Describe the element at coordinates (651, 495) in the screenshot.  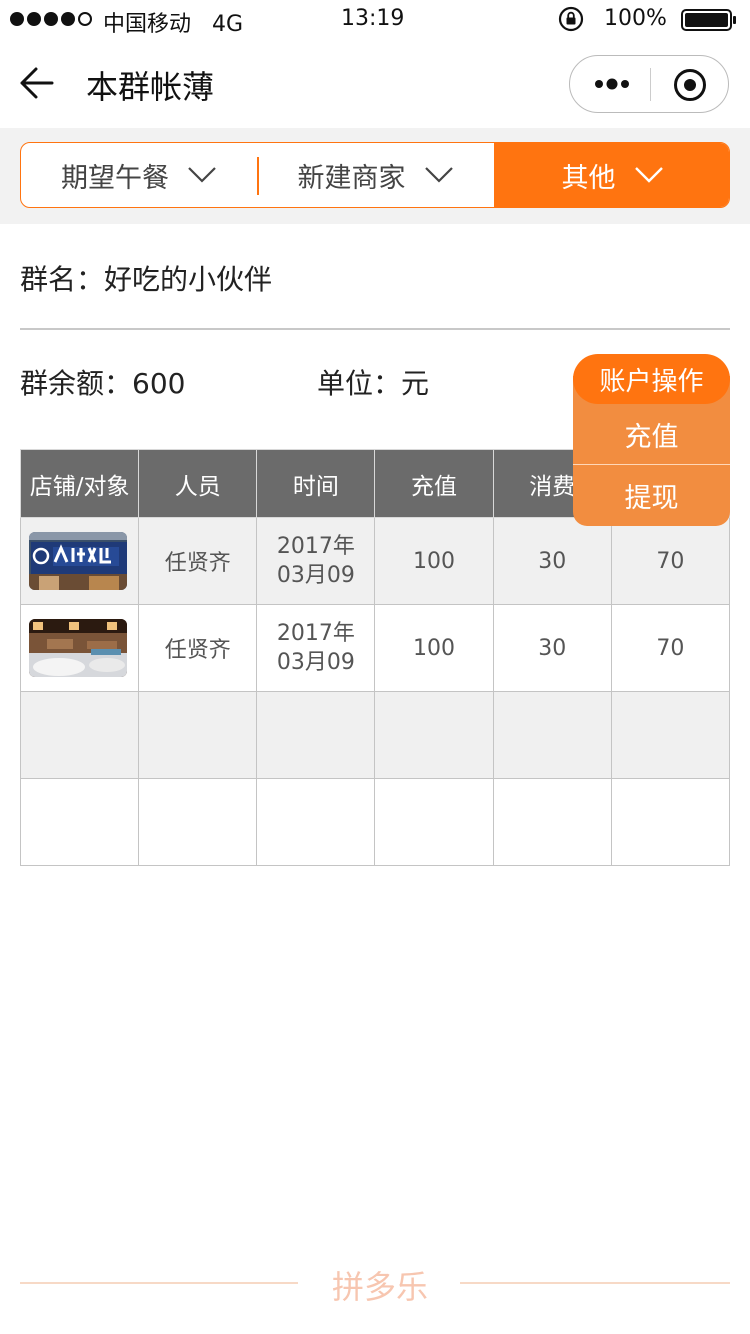
I see `withdraw-menu-item: 提现` at that location.